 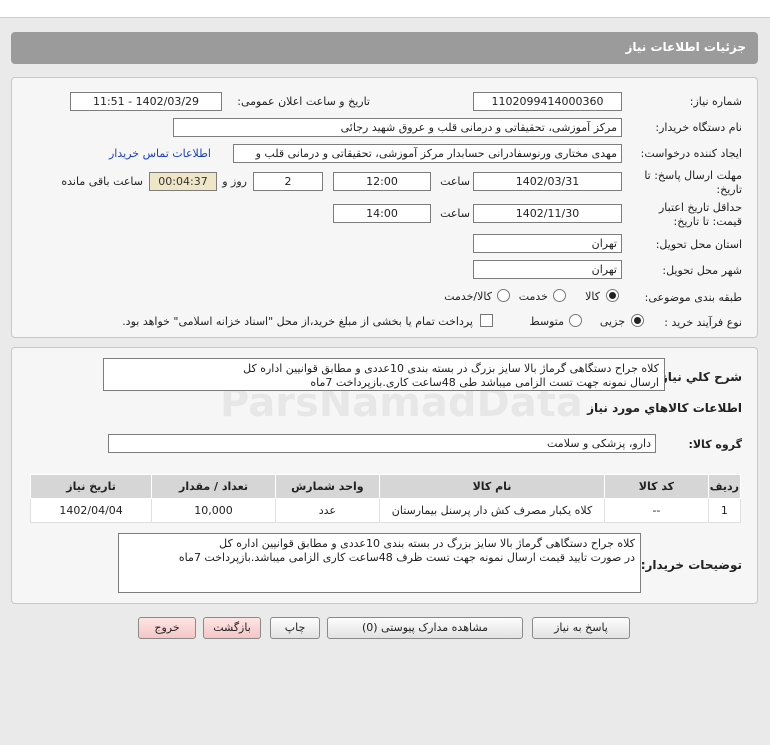 What do you see at coordinates (492, 510) in the screenshot?
I see `cell-name: کلاه یکبار مصرف کش دار پرسنل بیمارستان` at bounding box center [492, 510].